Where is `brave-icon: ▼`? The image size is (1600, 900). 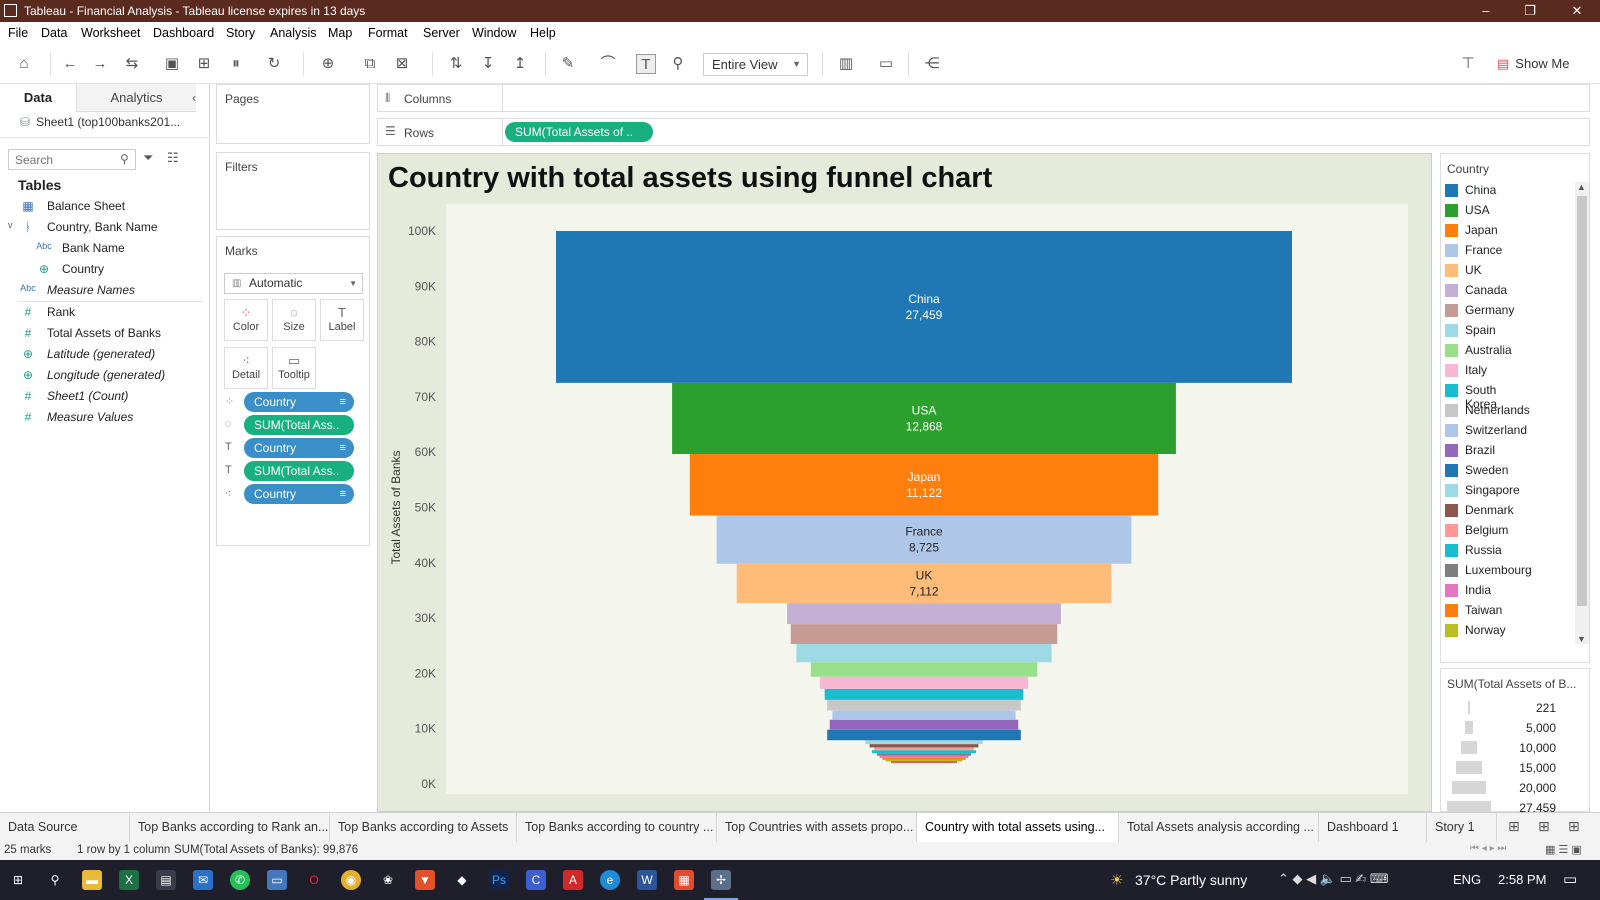
brave-icon: ▼ is located at coordinates (425, 880).